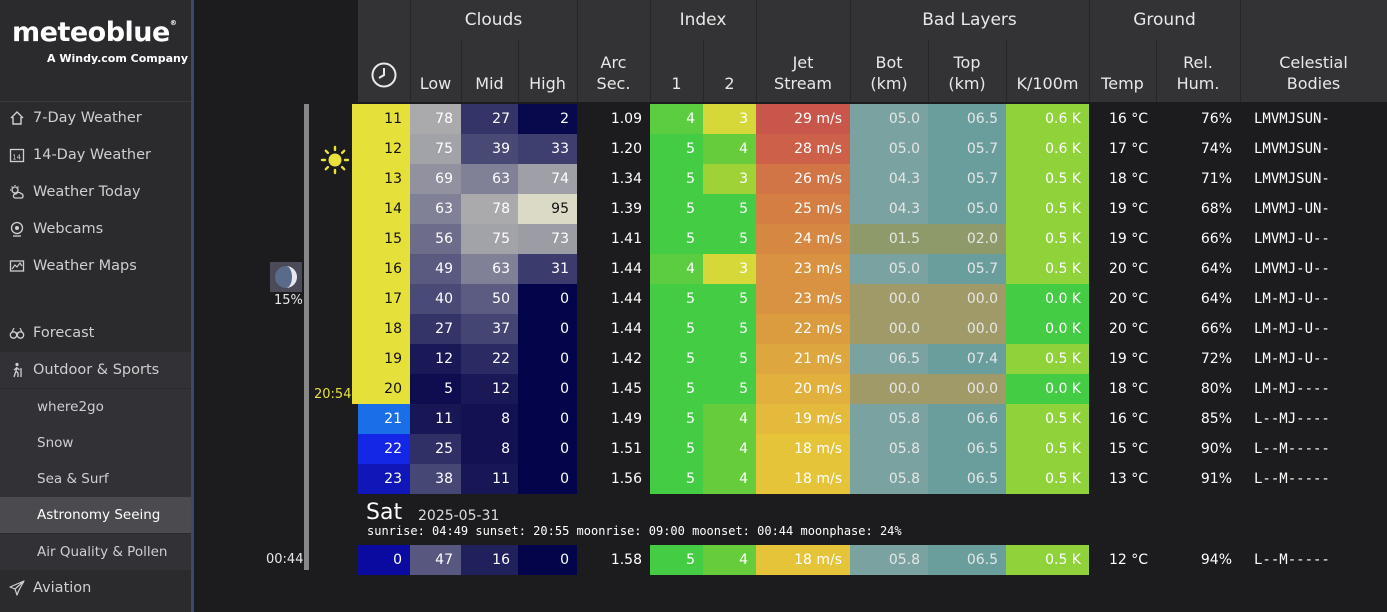  What do you see at coordinates (613, 71) in the screenshot?
I see `col-arc-sec: Arc Sec.` at bounding box center [613, 71].